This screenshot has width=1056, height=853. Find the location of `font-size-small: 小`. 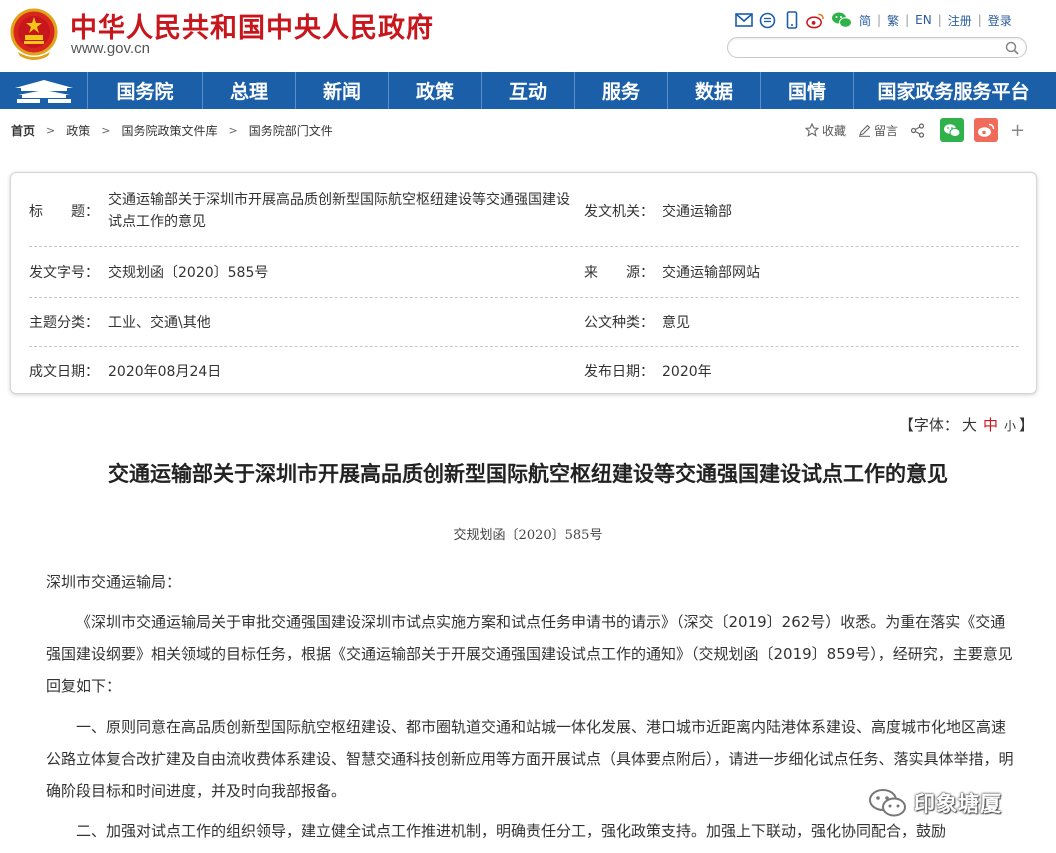

font-size-small: 小 is located at coordinates (1010, 426).